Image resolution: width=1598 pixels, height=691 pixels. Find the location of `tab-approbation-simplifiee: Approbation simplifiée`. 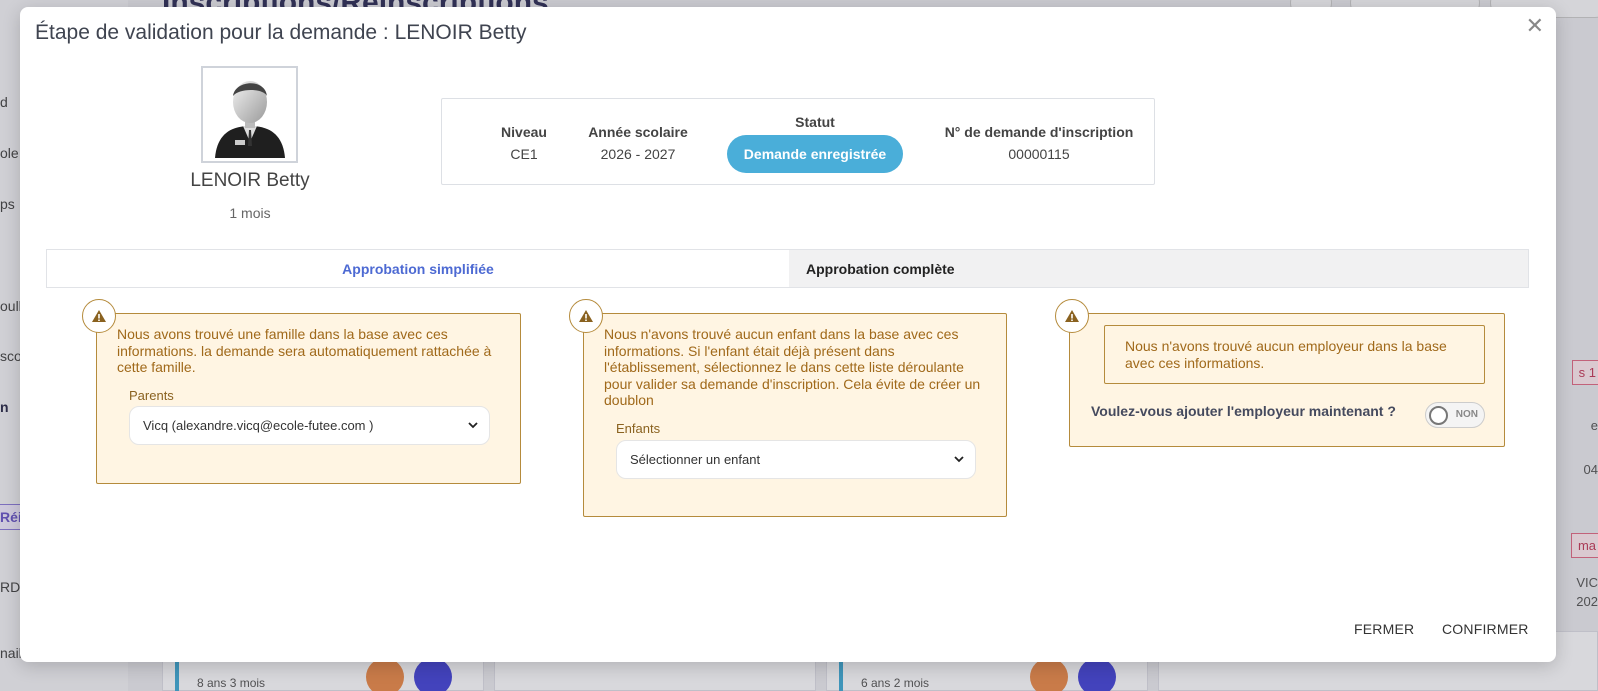

tab-approbation-simplifiee: Approbation simplifiée is located at coordinates (418, 268).